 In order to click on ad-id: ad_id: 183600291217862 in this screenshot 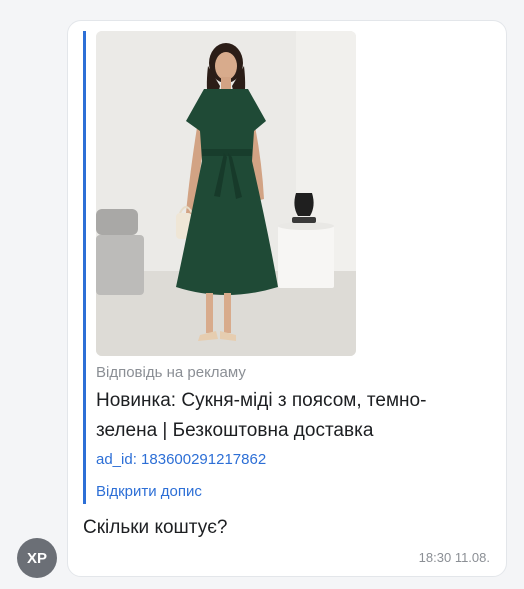, I will do `click(181, 459)`.